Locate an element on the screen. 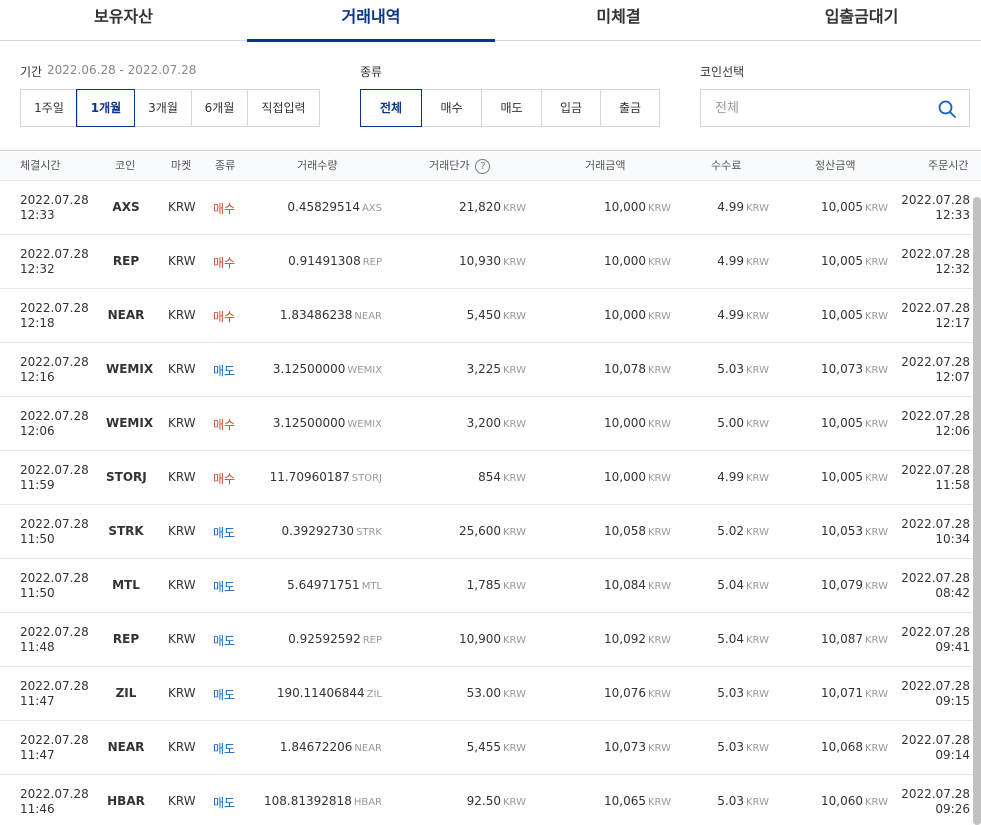 The height and width of the screenshot is (825, 981). fee-value: 5.04 is located at coordinates (730, 585).